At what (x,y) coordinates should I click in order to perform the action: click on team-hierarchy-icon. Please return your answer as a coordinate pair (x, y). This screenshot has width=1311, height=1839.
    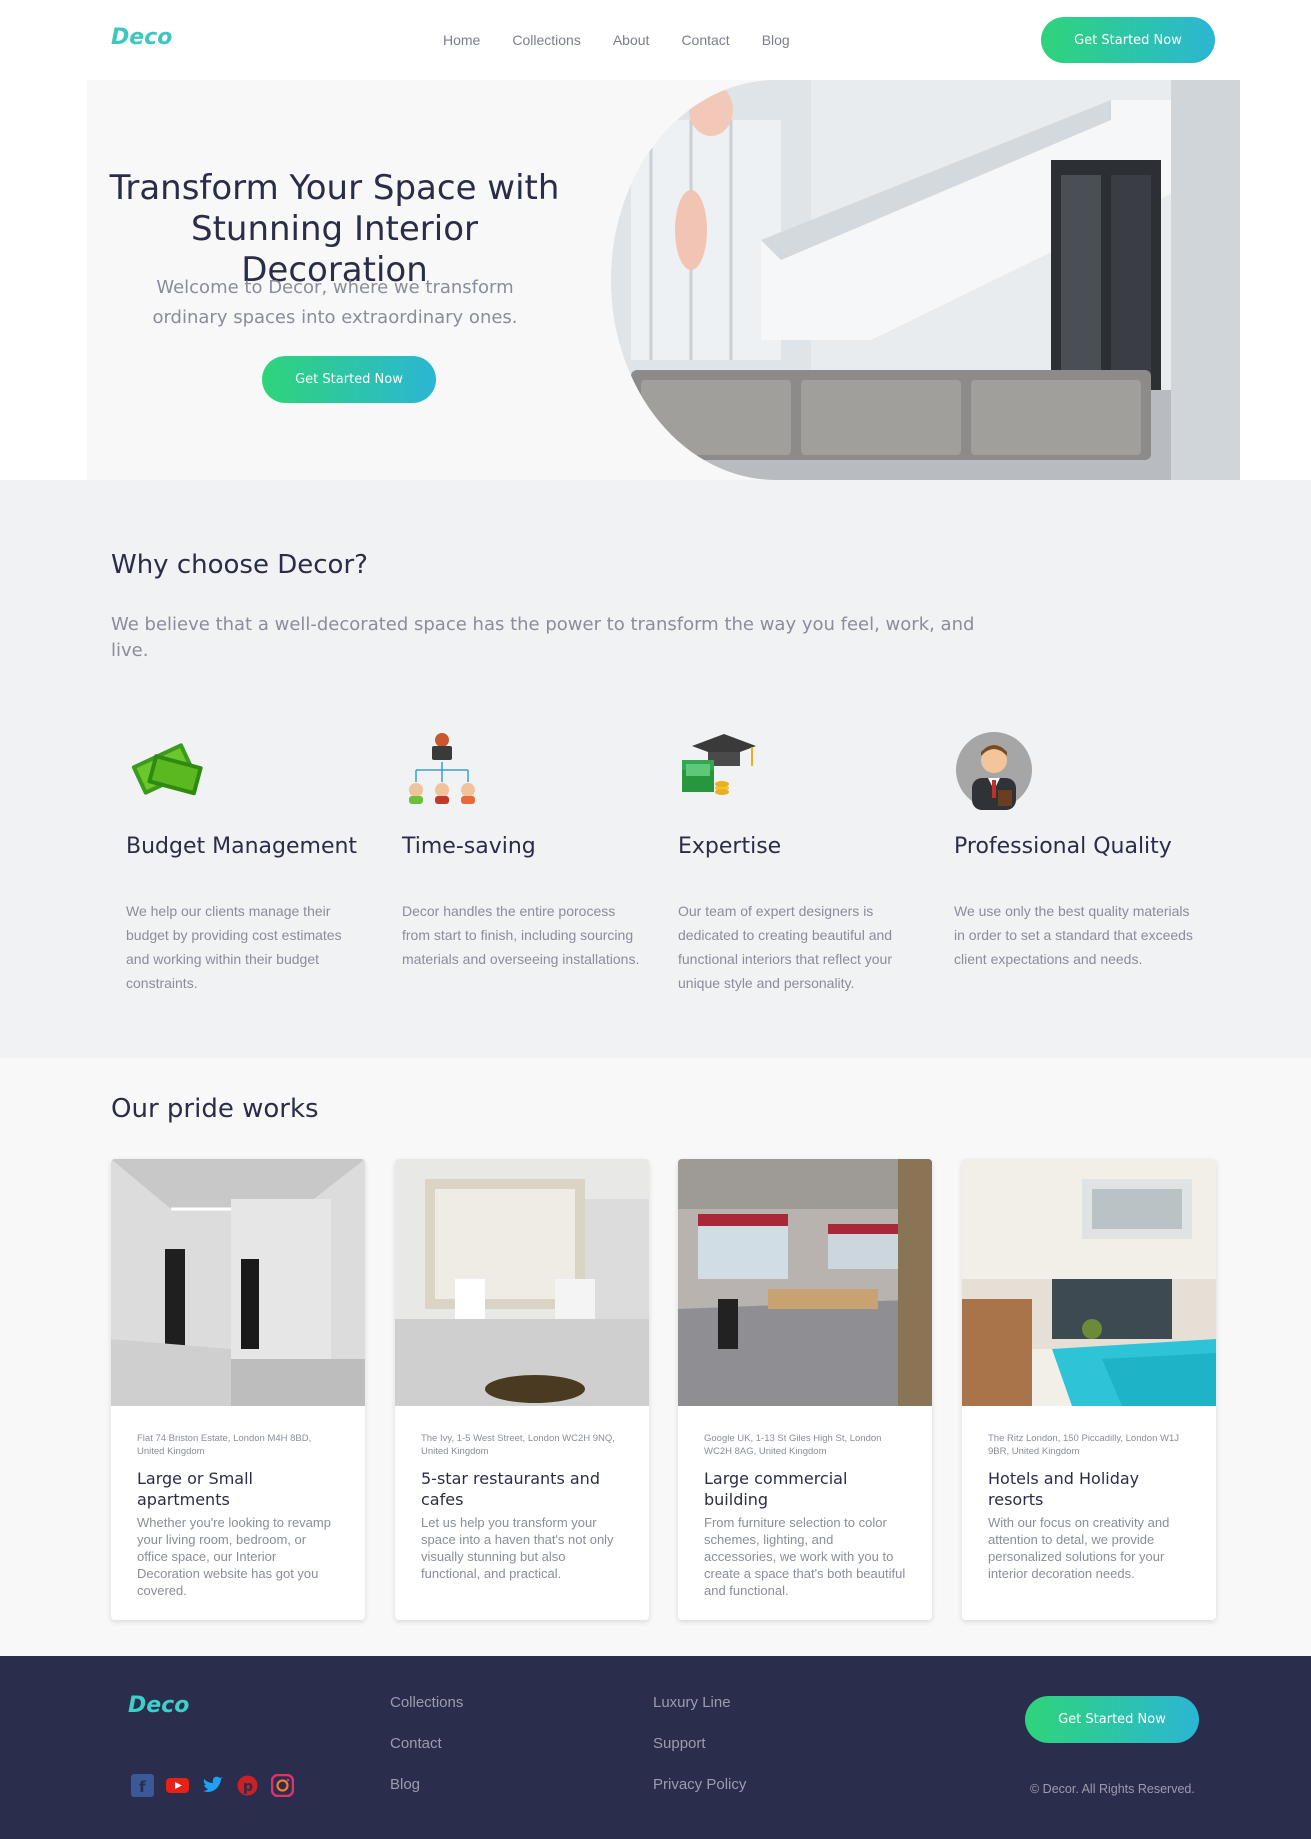
    Looking at the image, I should click on (442, 768).